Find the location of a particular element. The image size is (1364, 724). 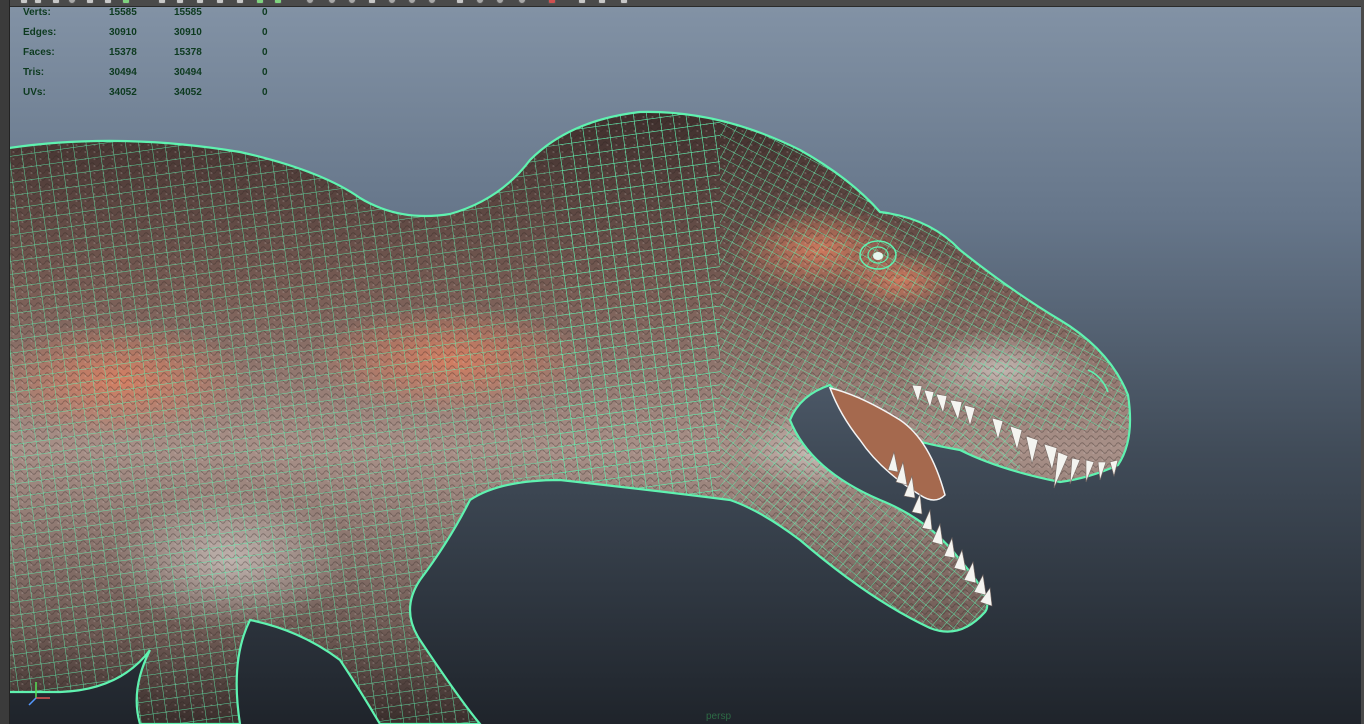

render-settings-icon is located at coordinates (200, 2).